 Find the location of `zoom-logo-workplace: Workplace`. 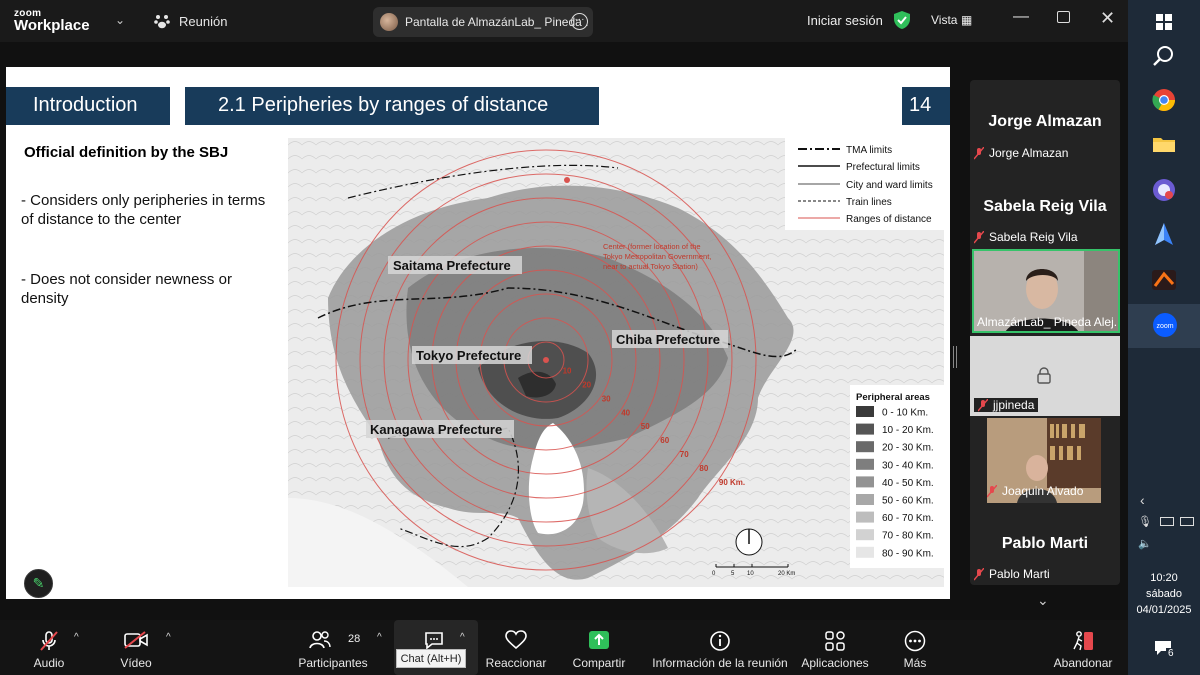

zoom-logo-workplace: Workplace is located at coordinates (52, 25).